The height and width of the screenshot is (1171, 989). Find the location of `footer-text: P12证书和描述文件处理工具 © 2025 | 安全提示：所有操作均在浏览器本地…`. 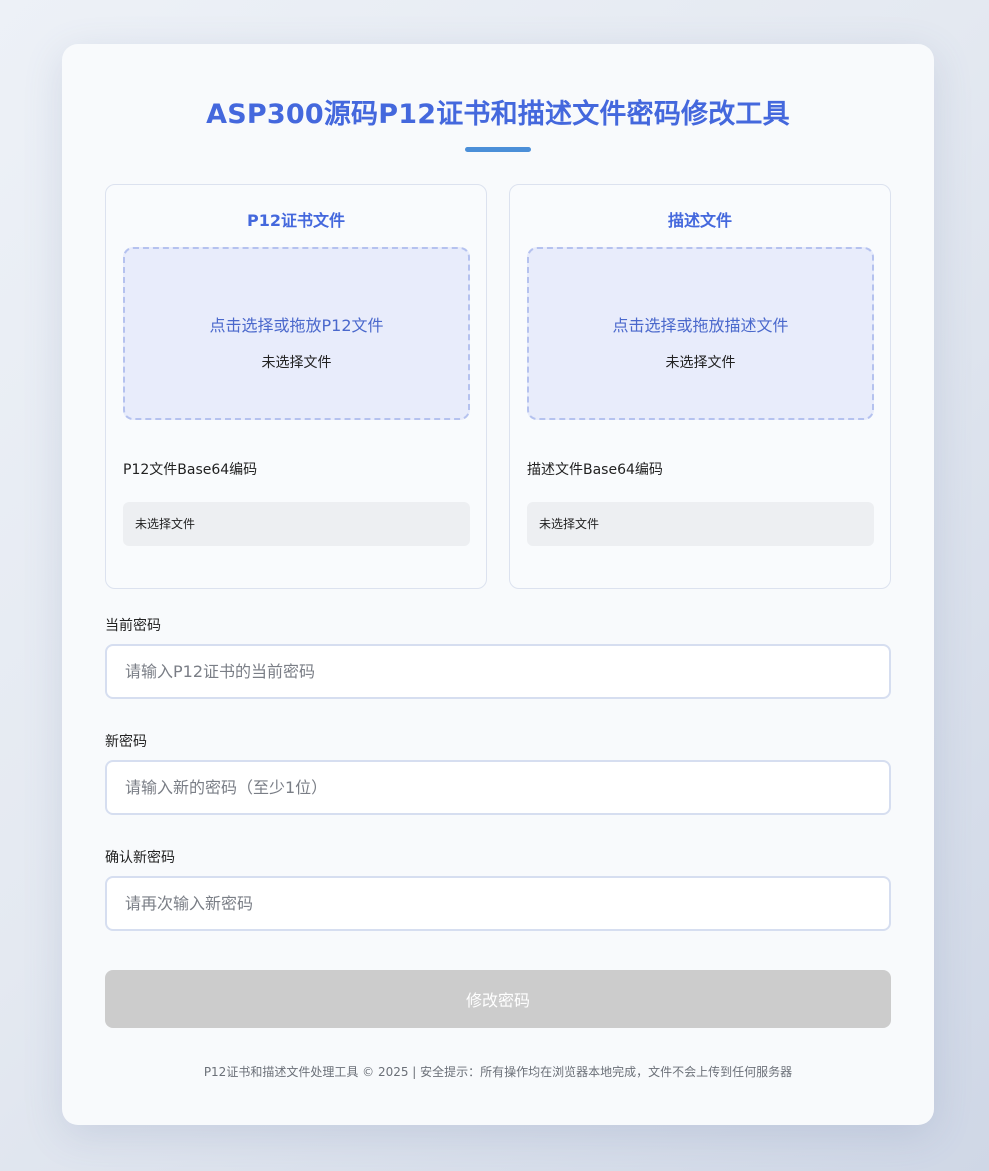

footer-text: P12证书和描述文件处理工具 © 2025 | 安全提示：所有操作均在浏览器本地… is located at coordinates (498, 1072).